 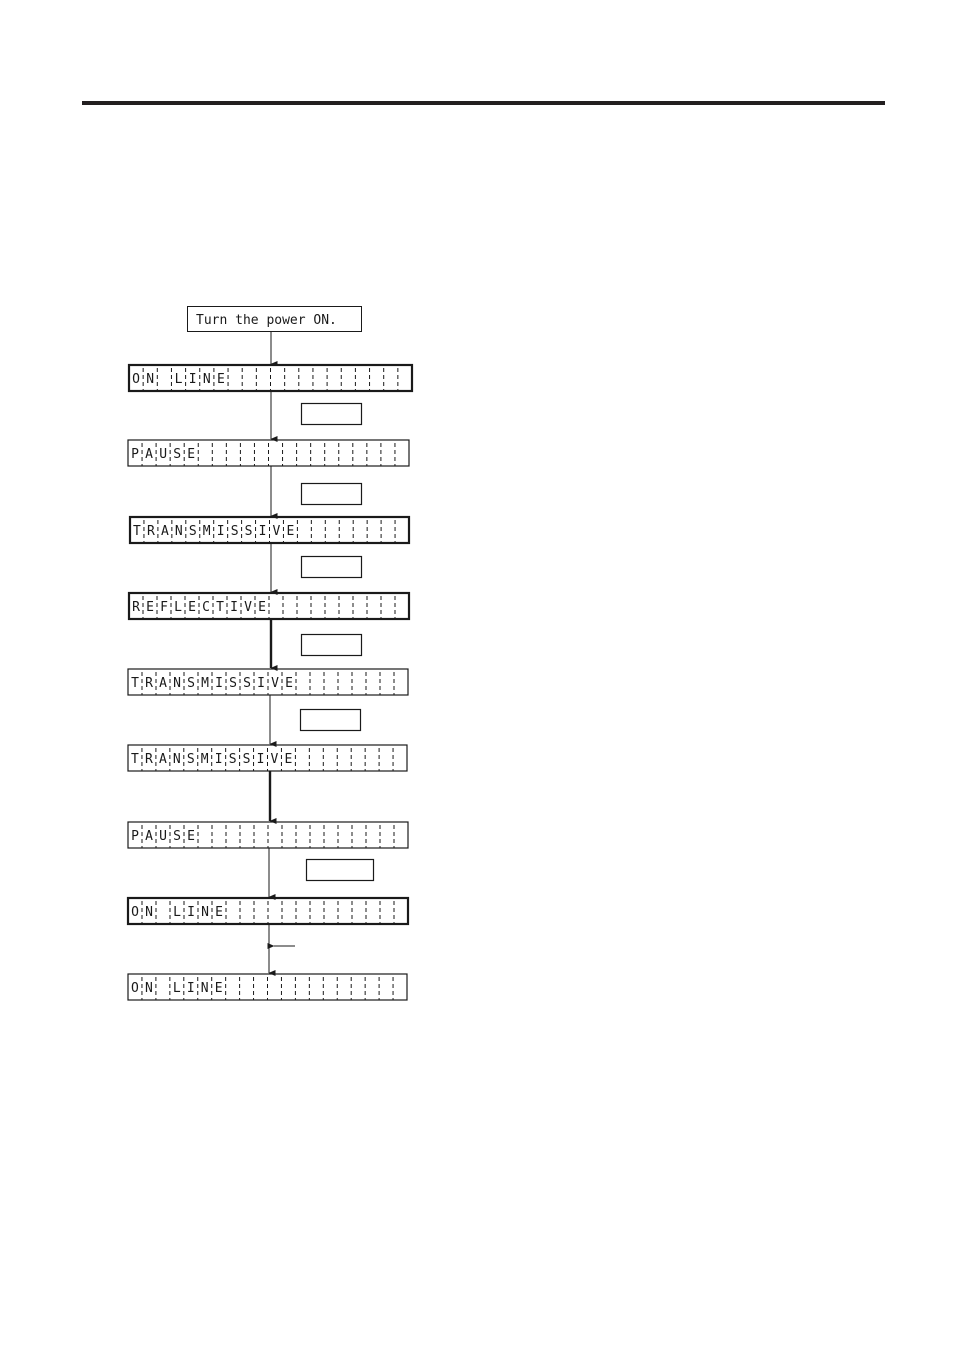 I want to click on start-box: Turn the power ON., so click(x=274, y=319).